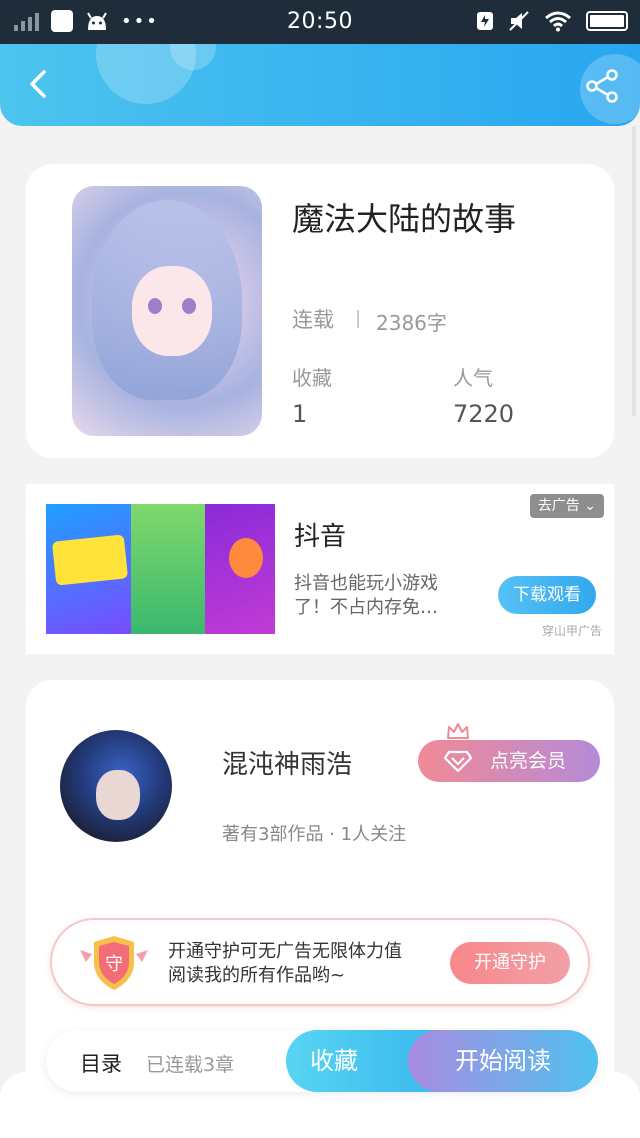  I want to click on battery-icon, so click(607, 21).